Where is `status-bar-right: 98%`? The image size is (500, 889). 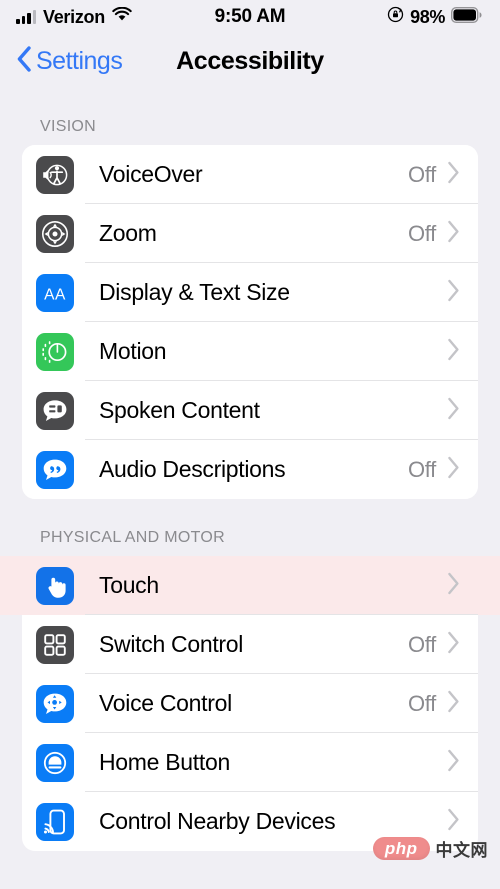
status-bar-right: 98% is located at coordinates (434, 17).